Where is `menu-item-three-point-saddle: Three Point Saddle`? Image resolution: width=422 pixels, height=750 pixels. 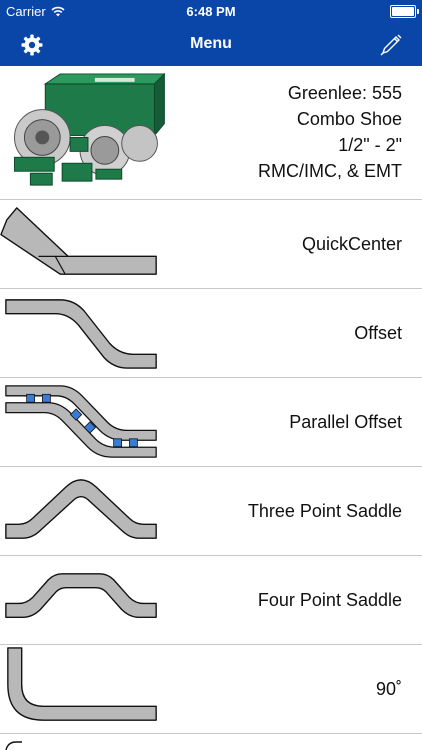
menu-item-three-point-saddle: Three Point Saddle is located at coordinates (211, 511).